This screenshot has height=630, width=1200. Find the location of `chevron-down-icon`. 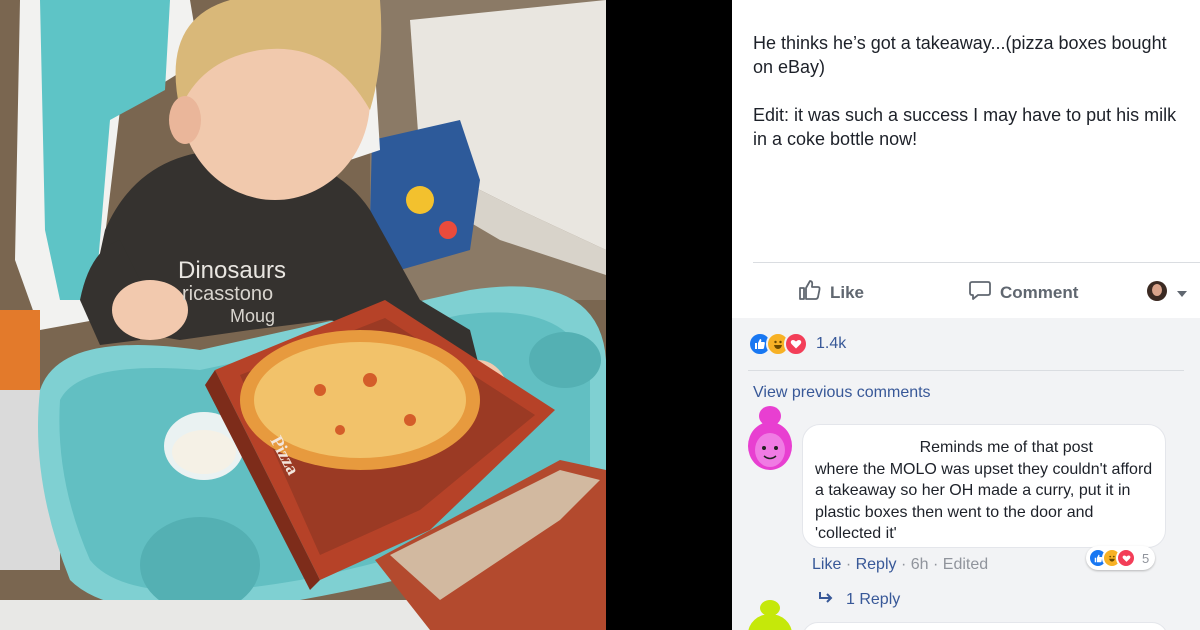

chevron-down-icon is located at coordinates (1182, 294).